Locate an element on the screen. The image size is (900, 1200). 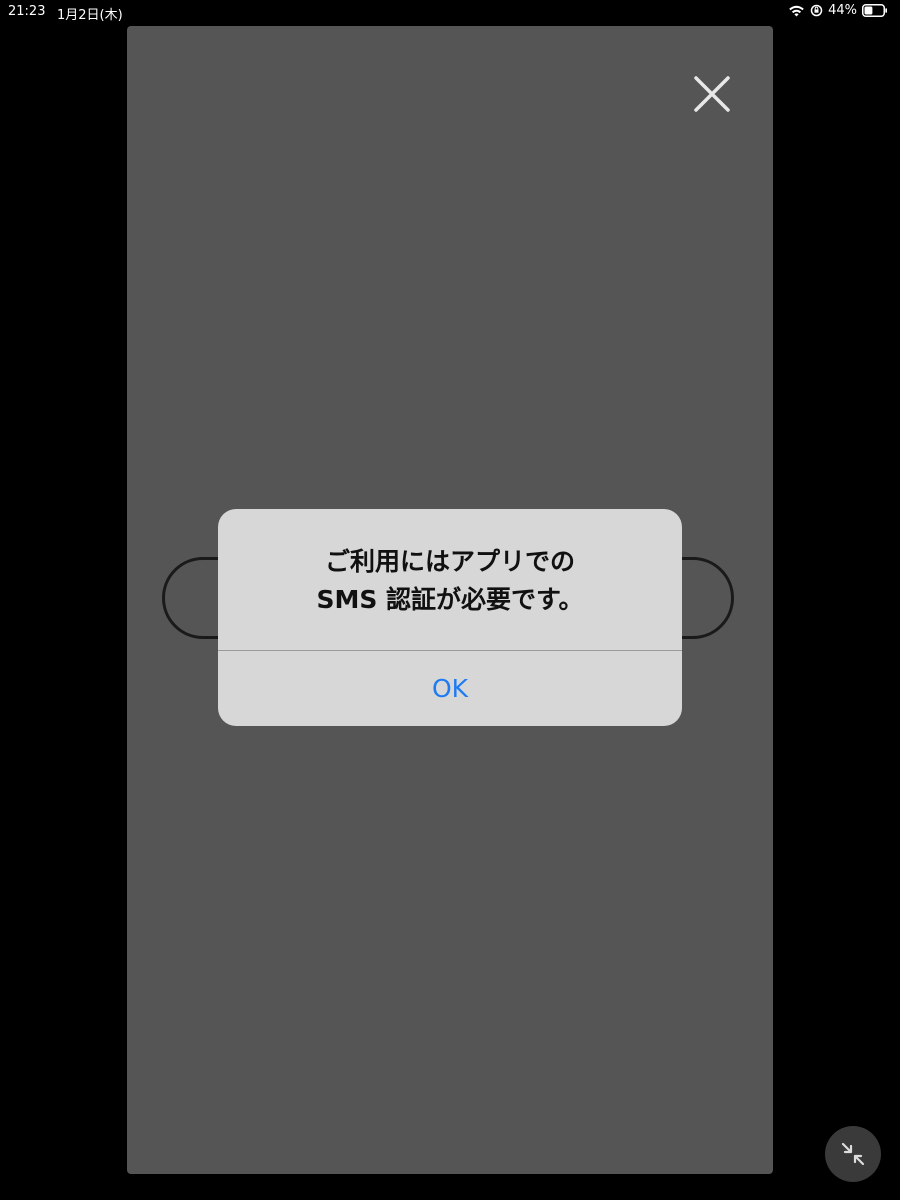
ok-button: OK is located at coordinates (450, 688).